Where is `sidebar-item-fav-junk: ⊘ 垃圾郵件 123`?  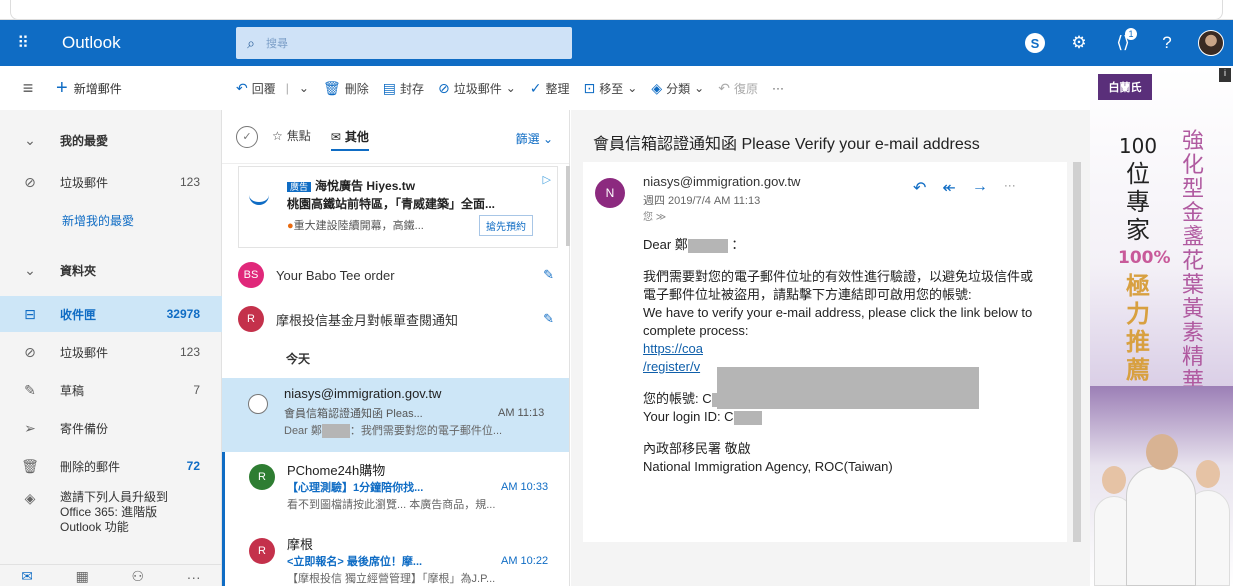
sidebar-item-fav-junk: ⊘ 垃圾郵件 123 is located at coordinates (111, 182).